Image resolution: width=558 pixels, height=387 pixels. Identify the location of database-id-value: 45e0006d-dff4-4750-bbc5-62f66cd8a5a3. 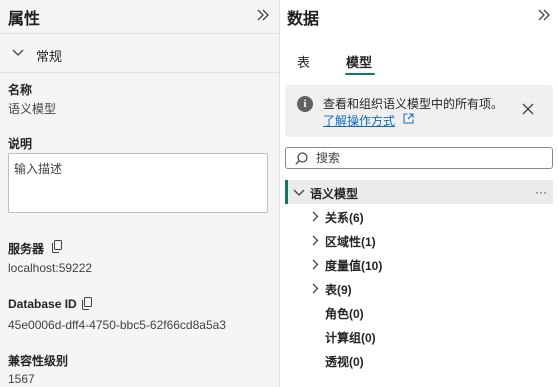
(117, 325).